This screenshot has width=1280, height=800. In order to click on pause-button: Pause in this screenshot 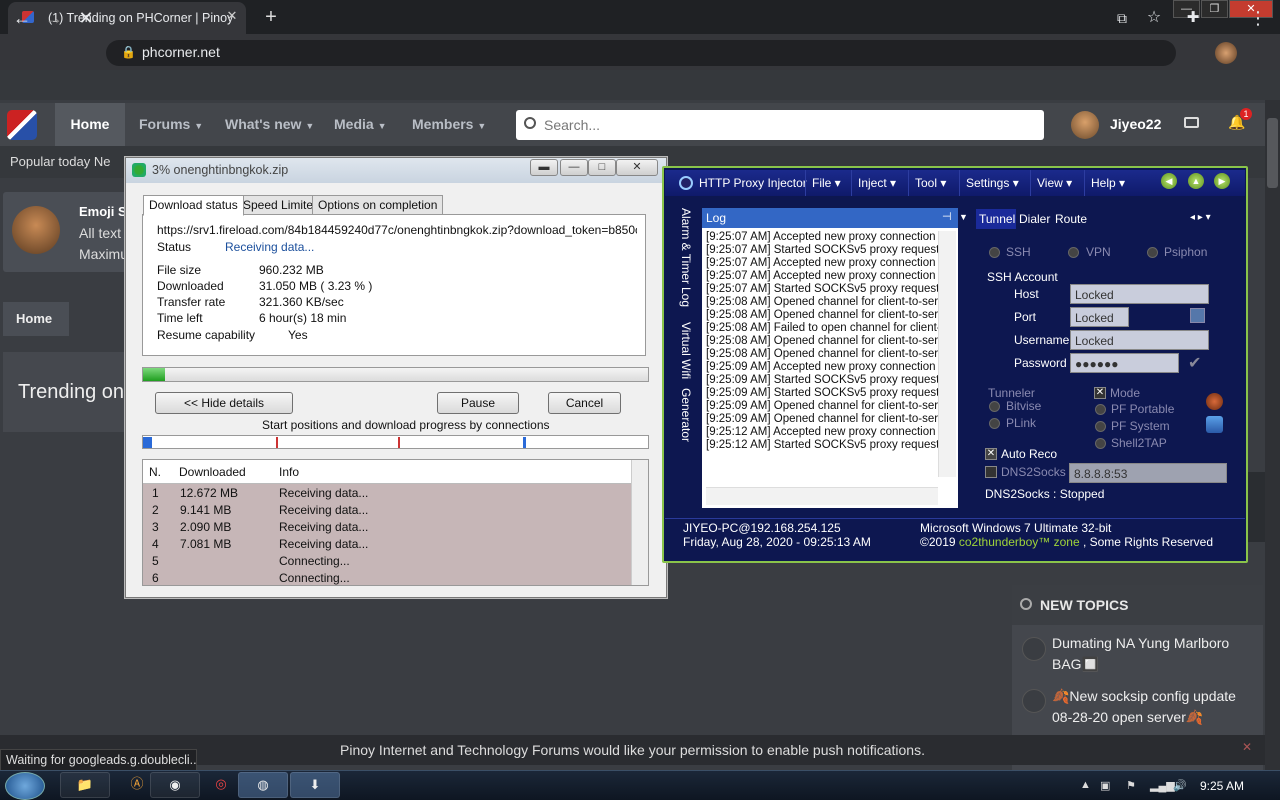, I will do `click(478, 403)`.